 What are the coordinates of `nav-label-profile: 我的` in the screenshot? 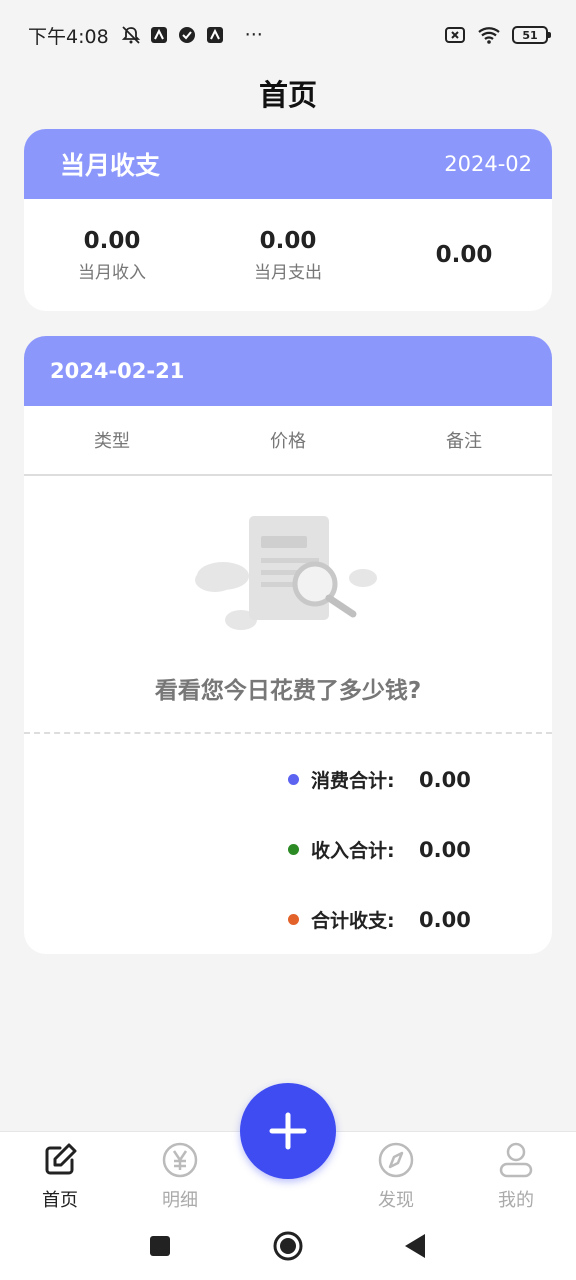 It's located at (516, 1200).